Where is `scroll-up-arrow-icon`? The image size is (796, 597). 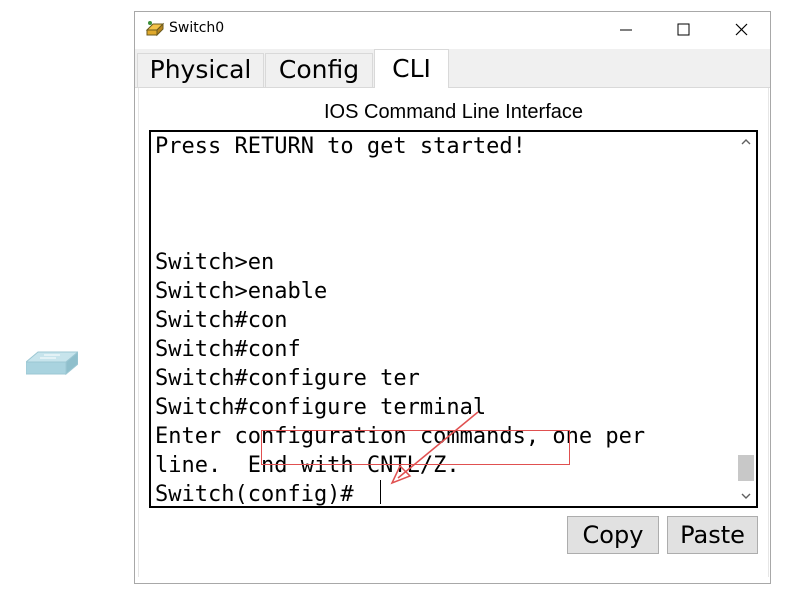
scroll-up-arrow-icon is located at coordinates (746, 142).